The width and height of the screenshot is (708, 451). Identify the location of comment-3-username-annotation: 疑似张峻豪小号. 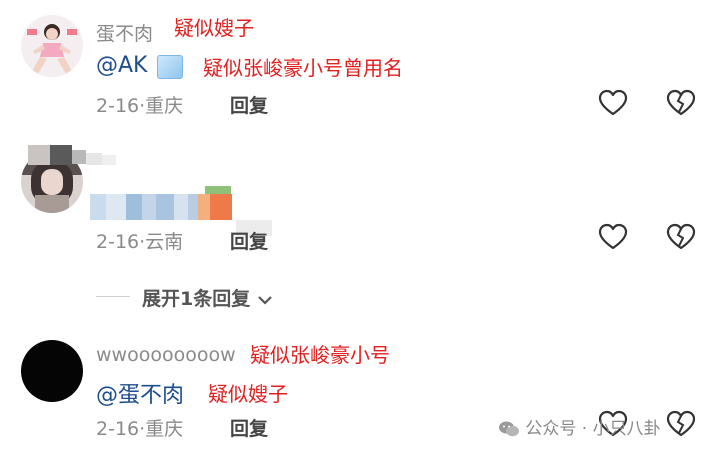
(320, 355).